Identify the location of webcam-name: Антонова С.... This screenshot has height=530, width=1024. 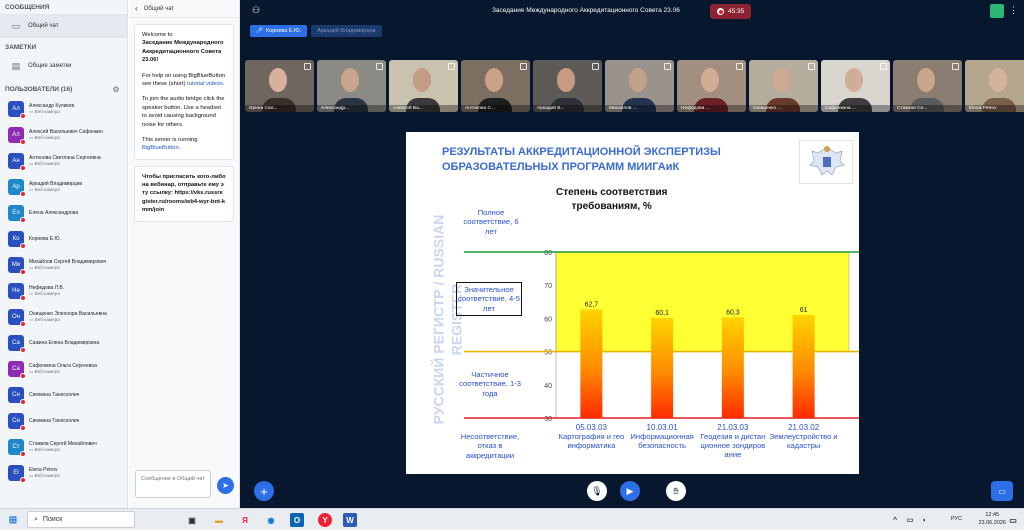
(495, 108).